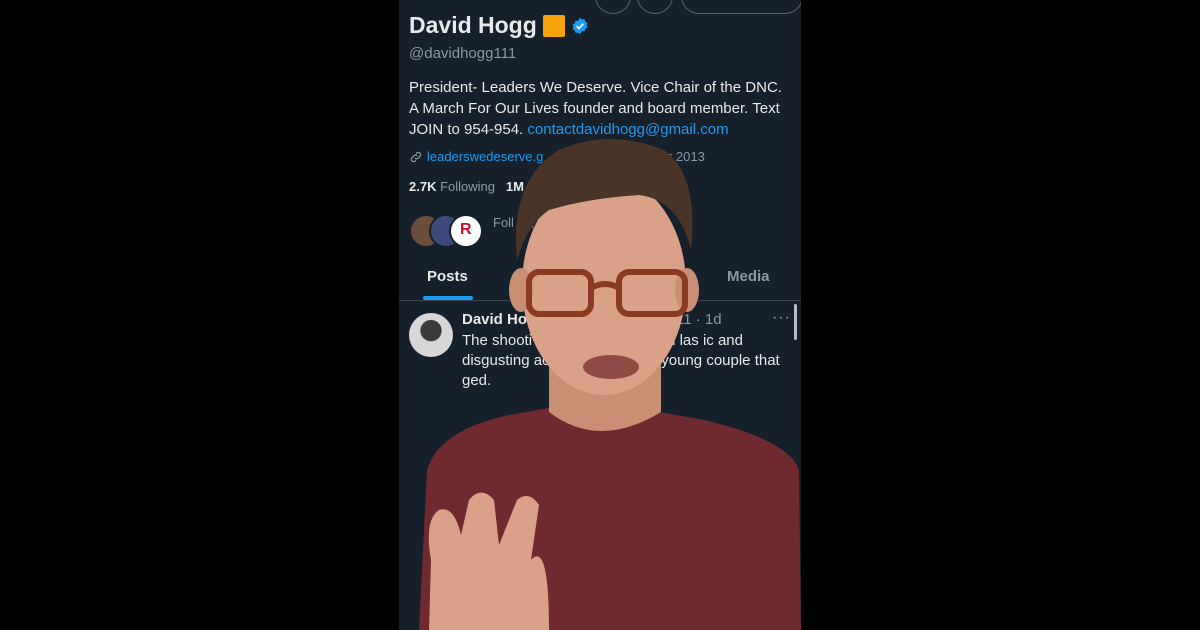 This screenshot has width=1200, height=630. I want to click on tab-media: Media, so click(748, 276).